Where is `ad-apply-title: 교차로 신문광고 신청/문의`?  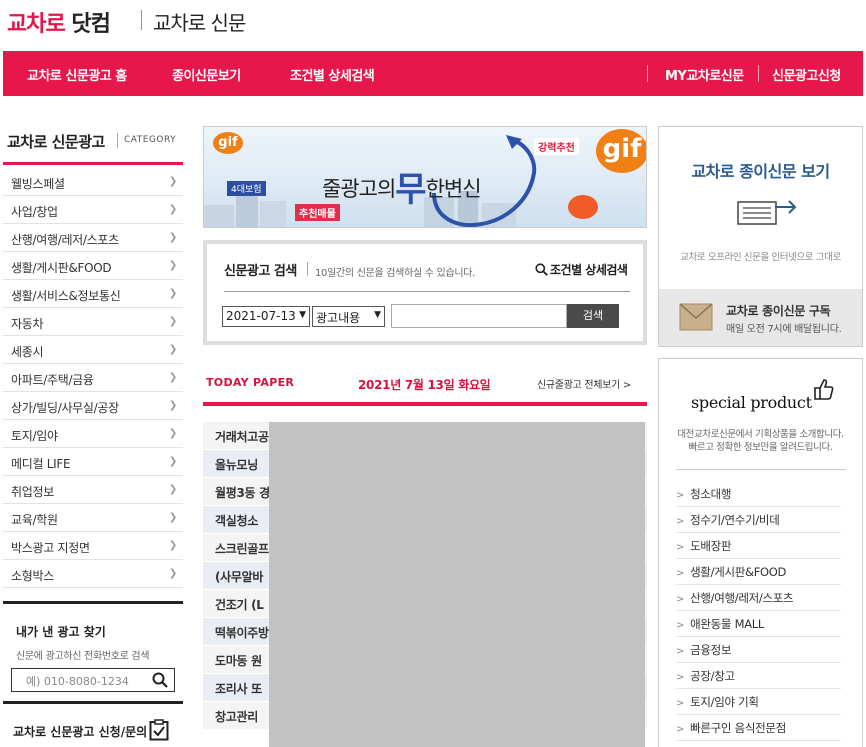 ad-apply-title: 교차로 신문광고 신청/문의 is located at coordinates (80, 731).